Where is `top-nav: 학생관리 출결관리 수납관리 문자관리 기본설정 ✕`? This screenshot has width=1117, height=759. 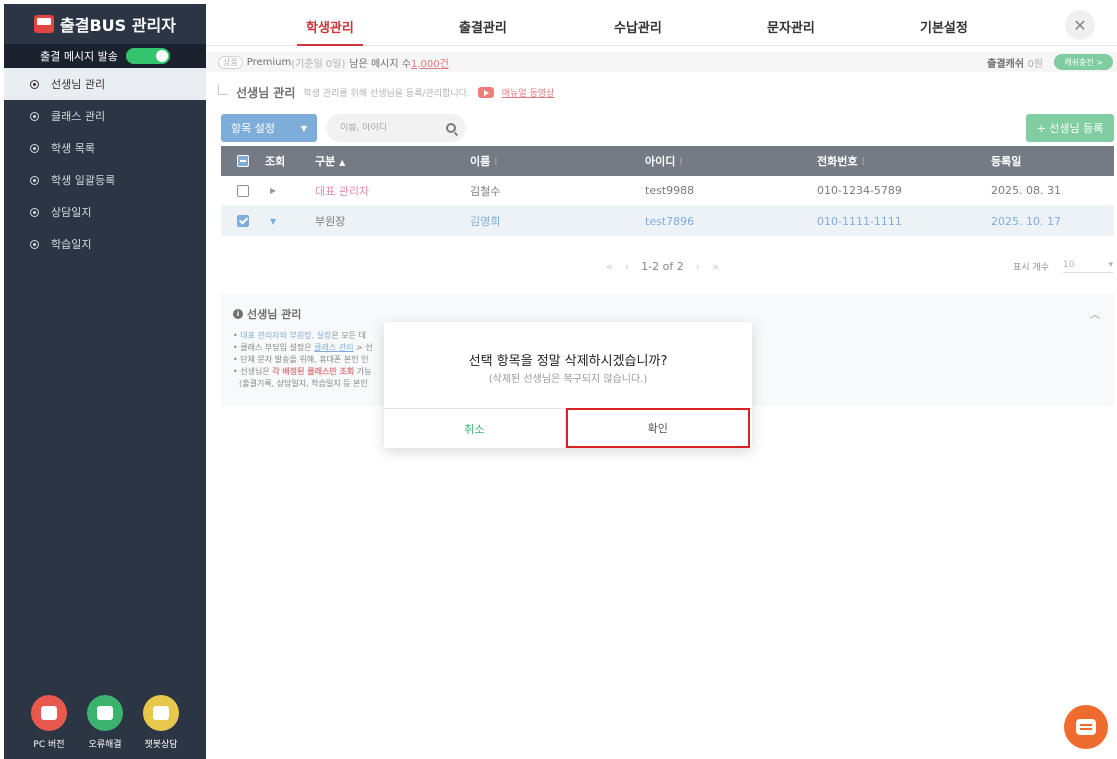
top-nav: 학생관리 출결관리 수납관리 문자관리 기본설정 ✕ is located at coordinates (661, 25).